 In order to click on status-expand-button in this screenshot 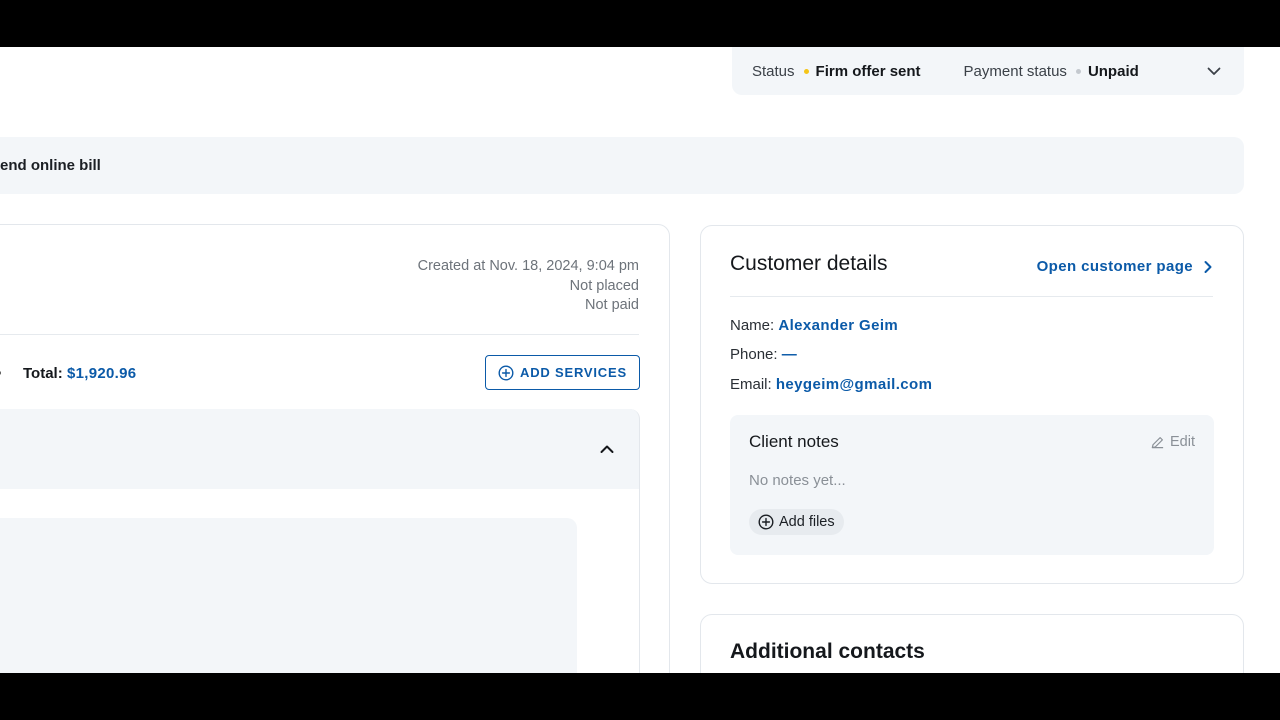, I will do `click(1215, 71)`.